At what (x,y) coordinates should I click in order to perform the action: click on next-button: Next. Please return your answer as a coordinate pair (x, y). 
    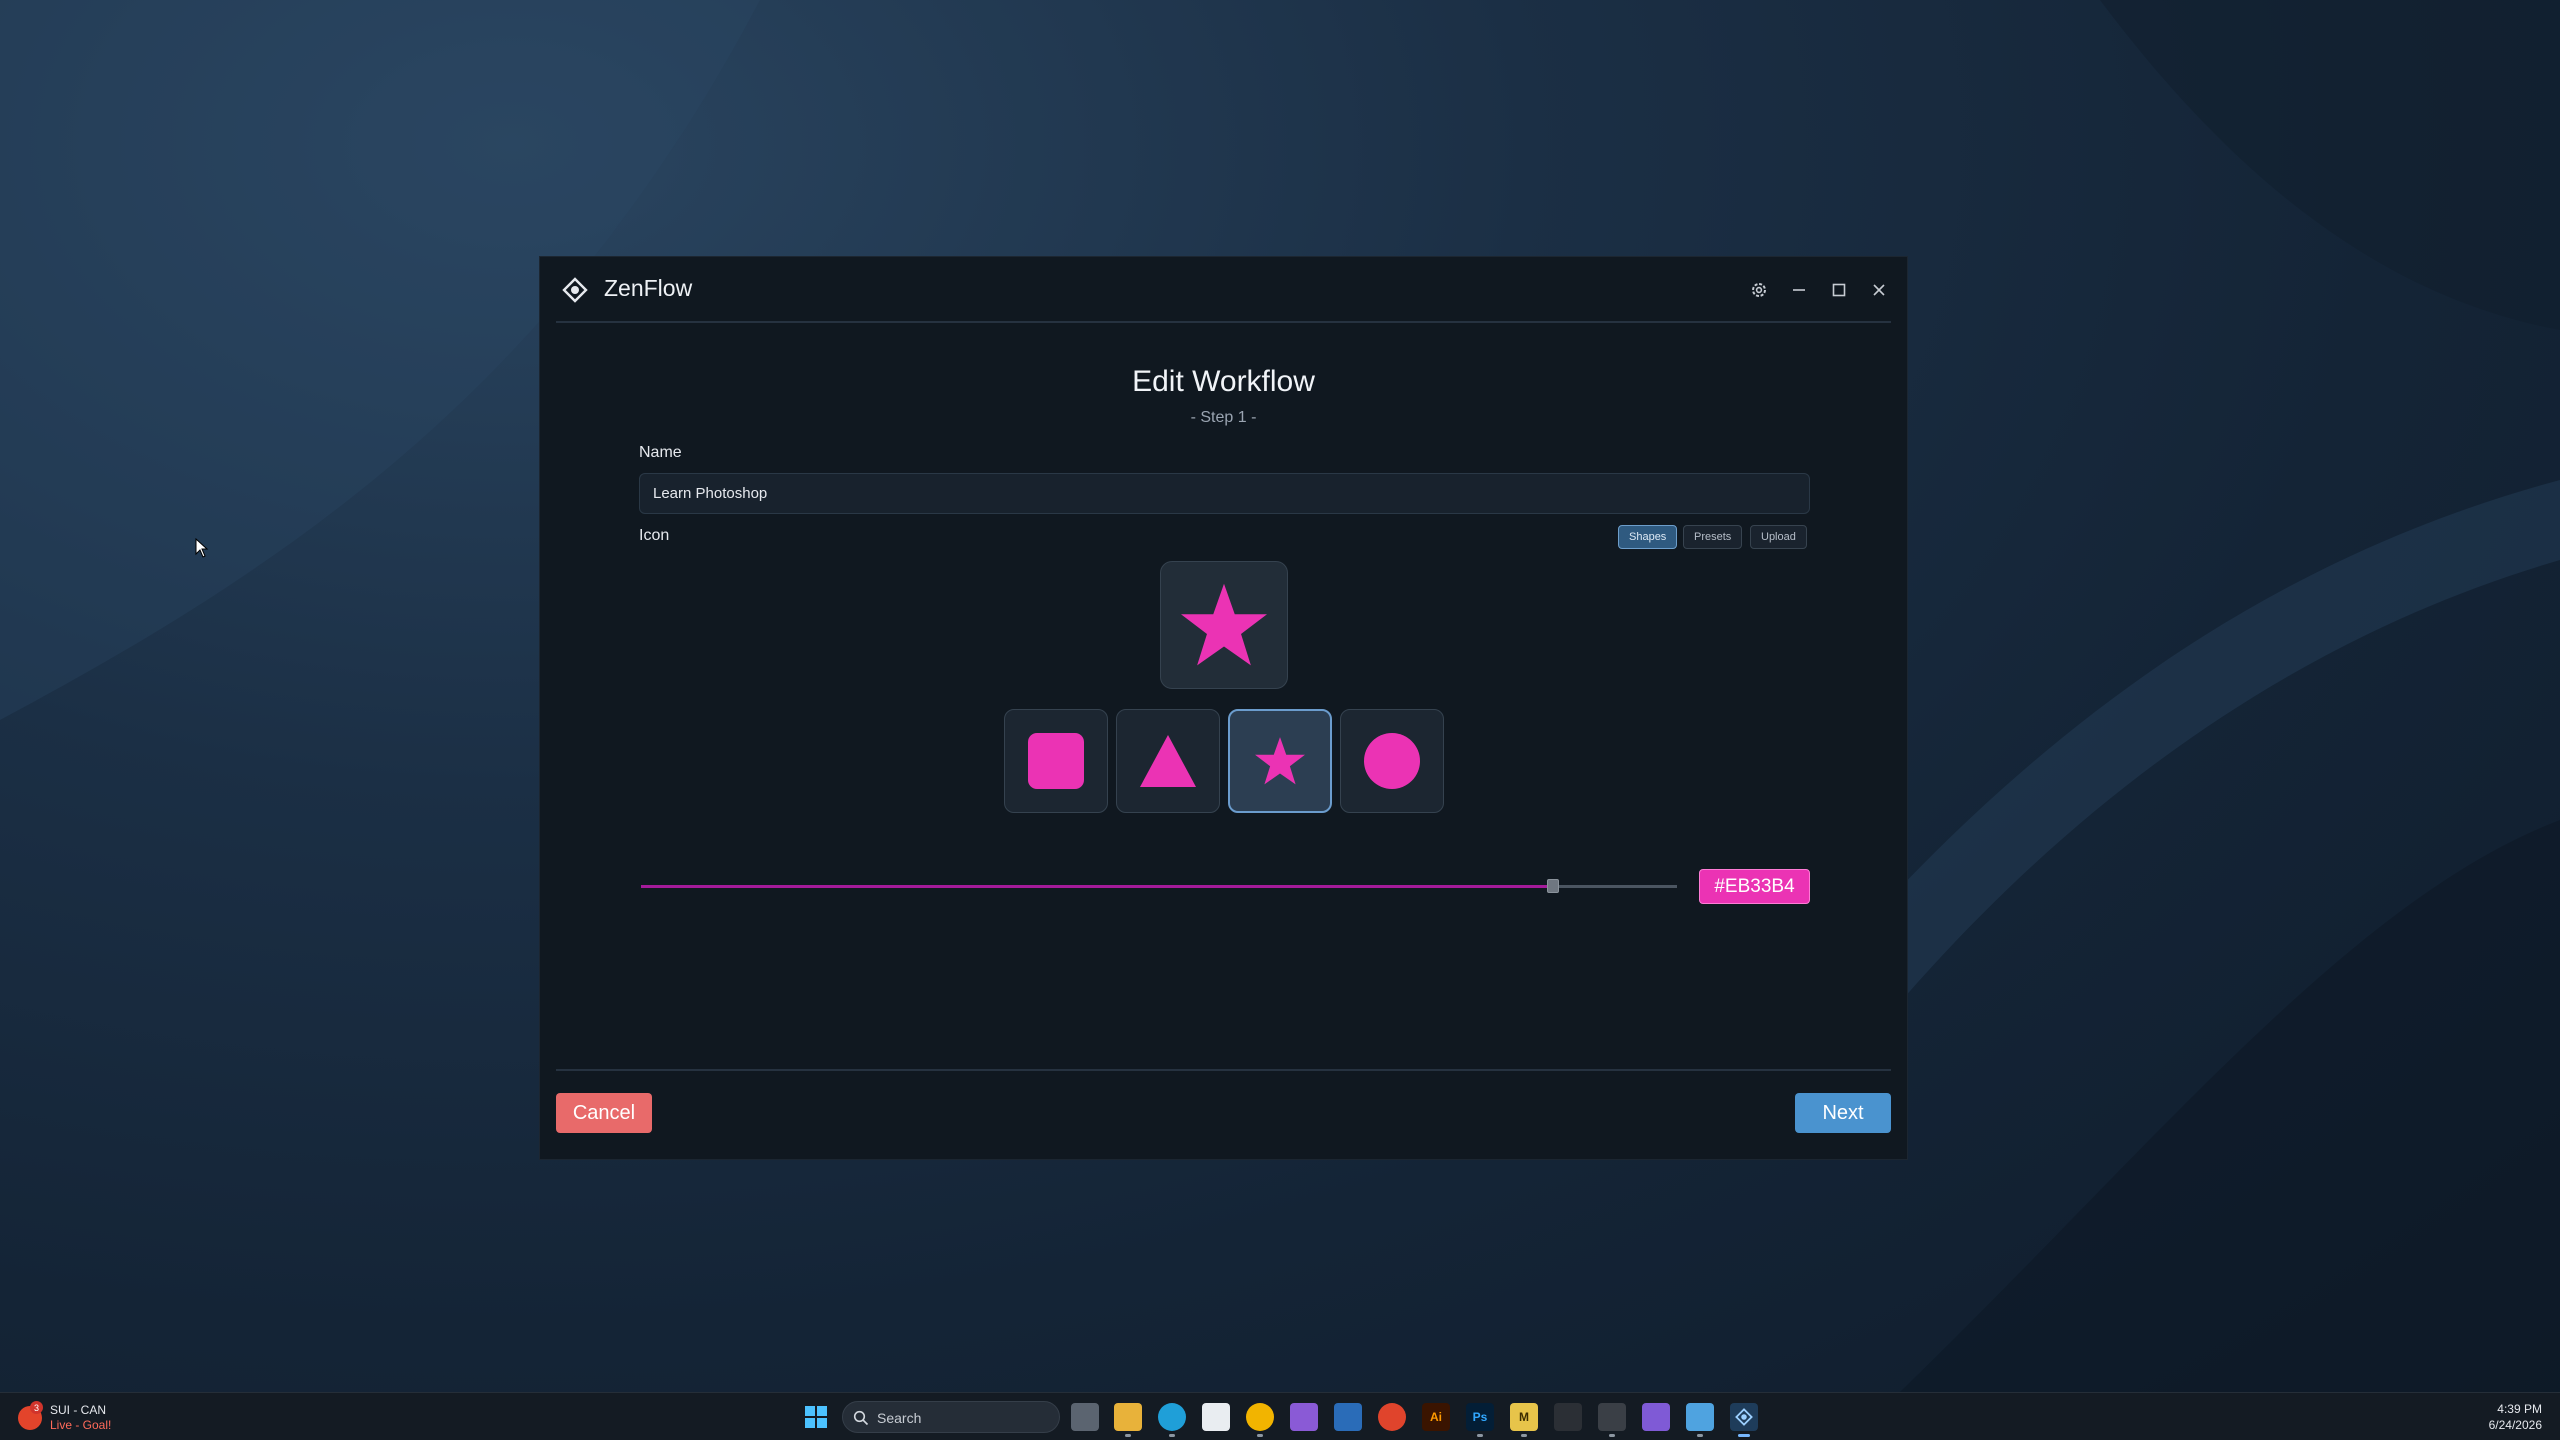
    Looking at the image, I should click on (1843, 1113).